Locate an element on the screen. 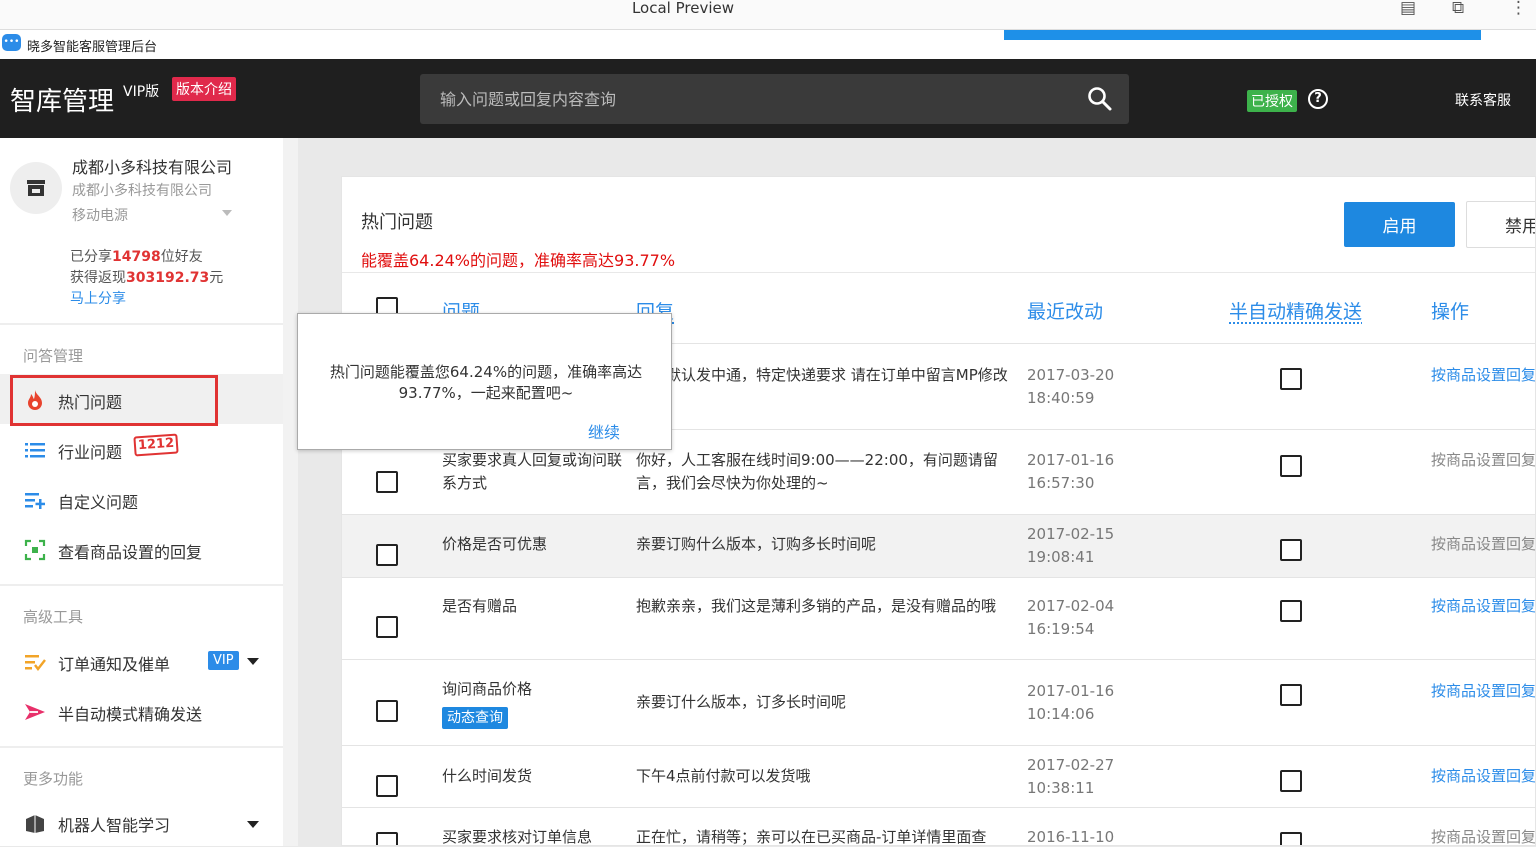  reply-cell: 本店默认发中通，特定快递要求 请在订单中留言MP修改 is located at coordinates (828, 375).